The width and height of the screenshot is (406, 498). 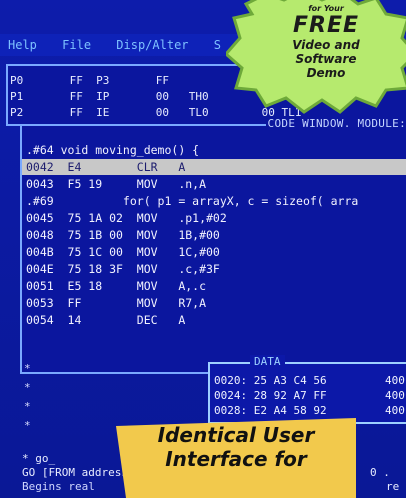 I want to click on promo-badge-text: for Your FREE Video and Software Demo, so click(x=326, y=42).